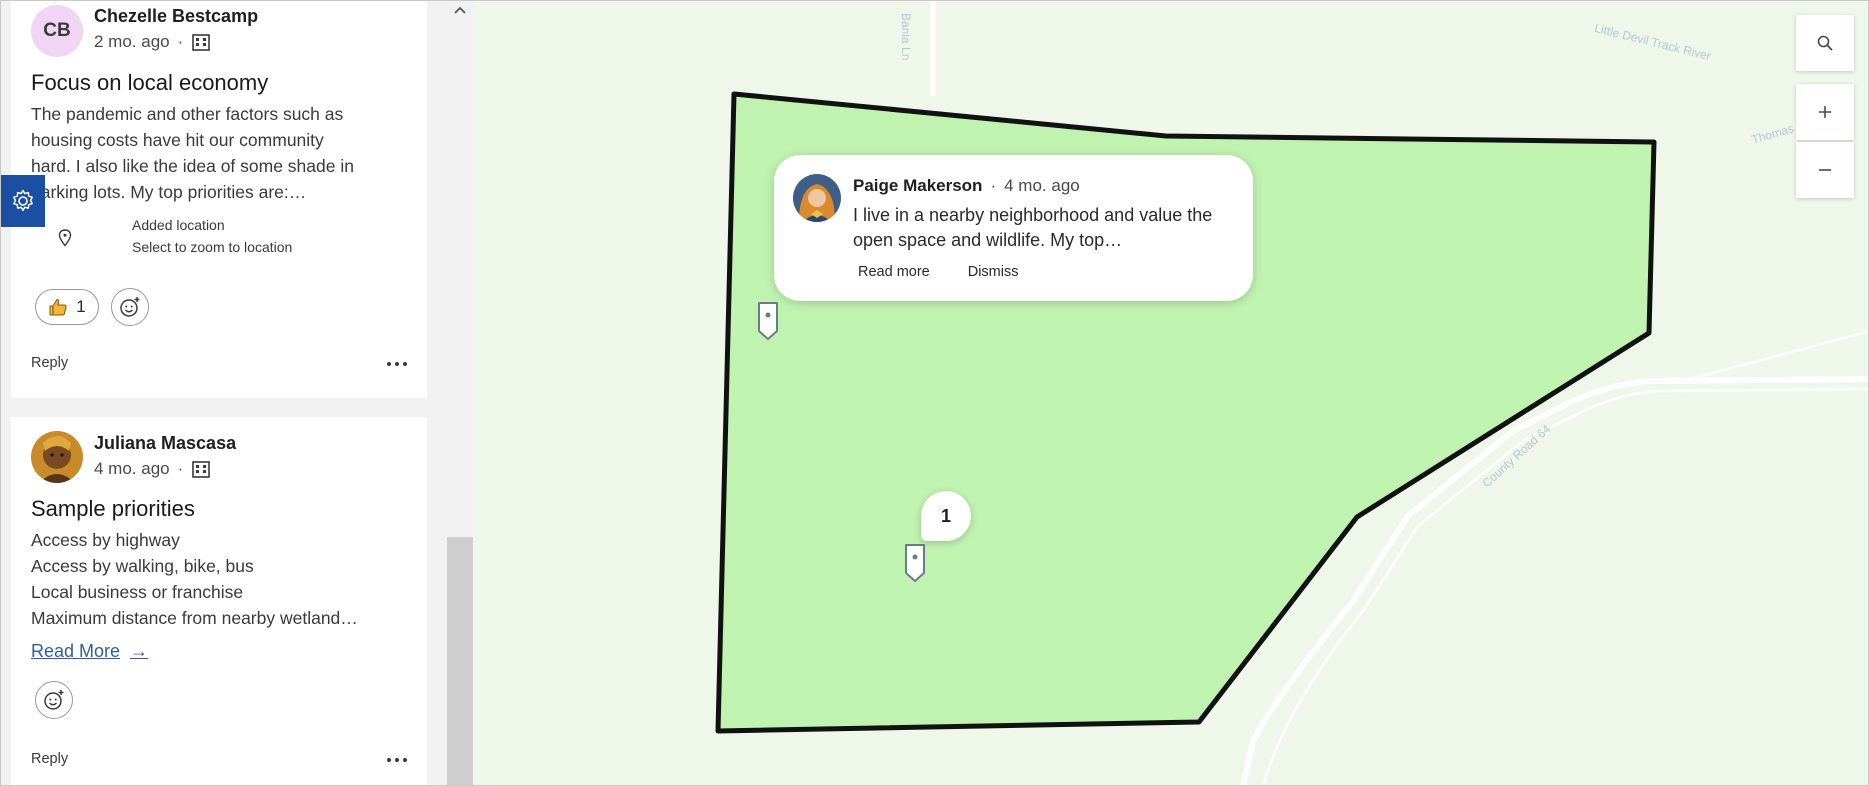 The image size is (1869, 786). Describe the element at coordinates (946, 516) in the screenshot. I see `cluster-marker: 1` at that location.